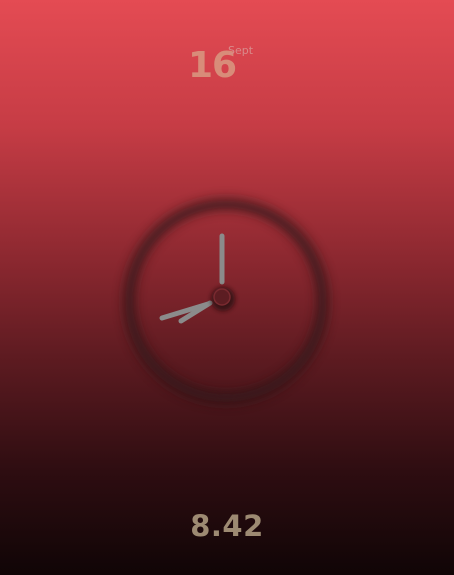  Describe the element at coordinates (227, 526) in the screenshot. I see `digital-time: 8.42` at that location.